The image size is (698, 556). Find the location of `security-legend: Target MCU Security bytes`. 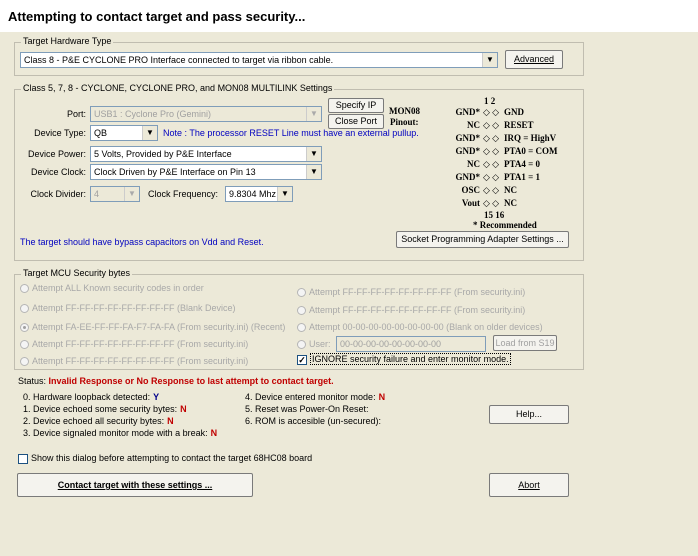

security-legend: Target MCU Security bytes is located at coordinates (77, 273).